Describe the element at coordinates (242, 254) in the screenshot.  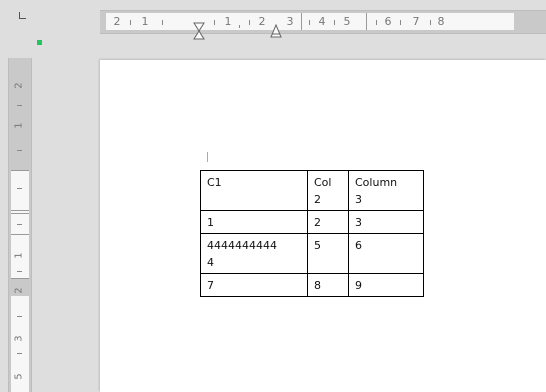
I see `cell-text: 4444444444 4` at that location.